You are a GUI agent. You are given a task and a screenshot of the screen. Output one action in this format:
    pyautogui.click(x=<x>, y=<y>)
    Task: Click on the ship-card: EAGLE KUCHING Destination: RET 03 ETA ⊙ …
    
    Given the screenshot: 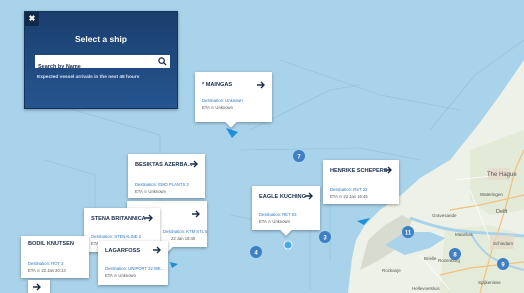 What is the action you would take?
    pyautogui.click(x=286, y=211)
    